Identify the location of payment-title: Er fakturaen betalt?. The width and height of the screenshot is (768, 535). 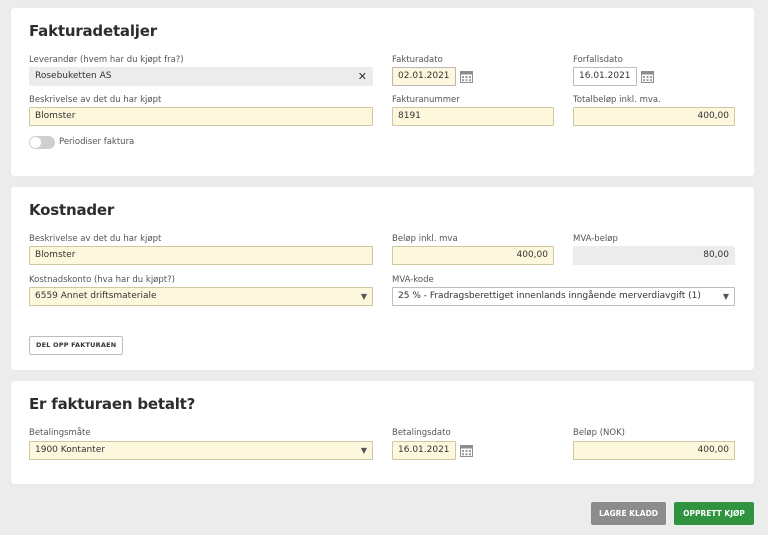
(112, 404).